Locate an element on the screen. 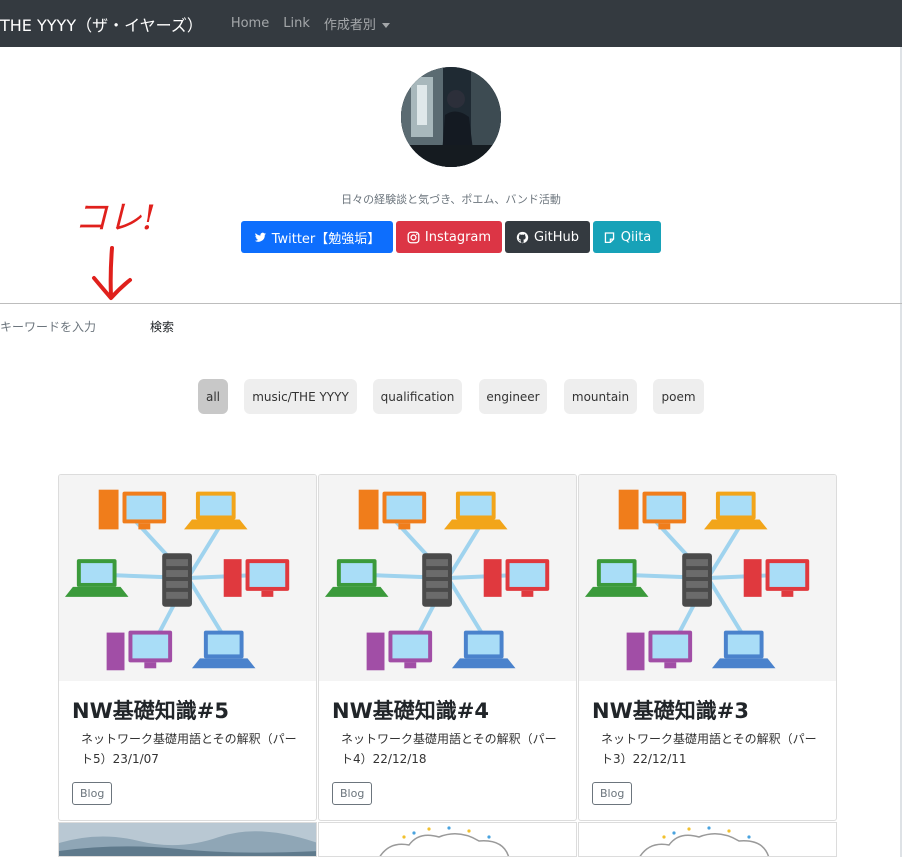 This screenshot has height=857, width=902. filter-qualification: qualification is located at coordinates (417, 396).